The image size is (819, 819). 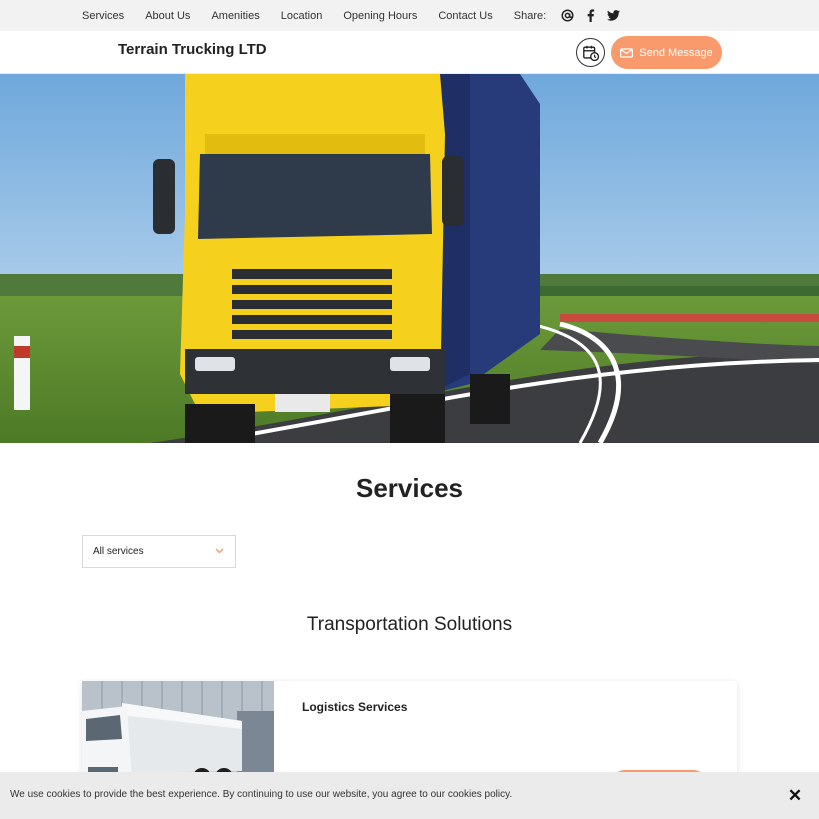 I want to click on send-message-button: Send Message, so click(x=666, y=52).